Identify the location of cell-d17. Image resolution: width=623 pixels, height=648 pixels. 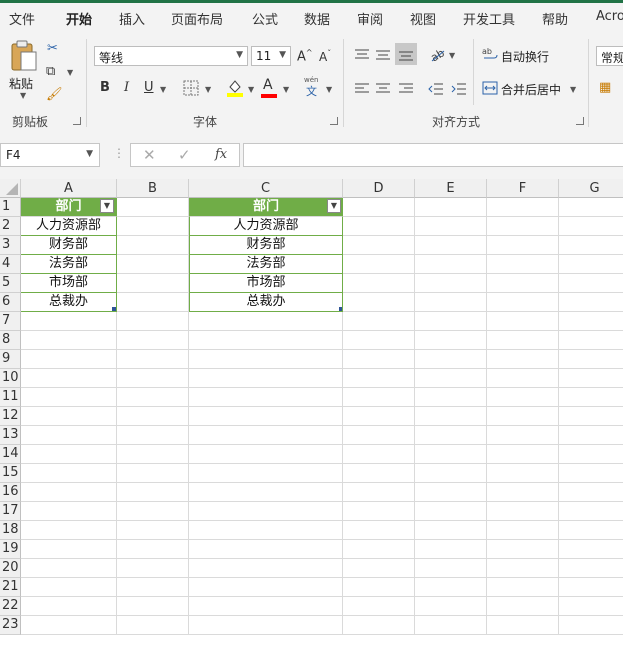
(379, 511).